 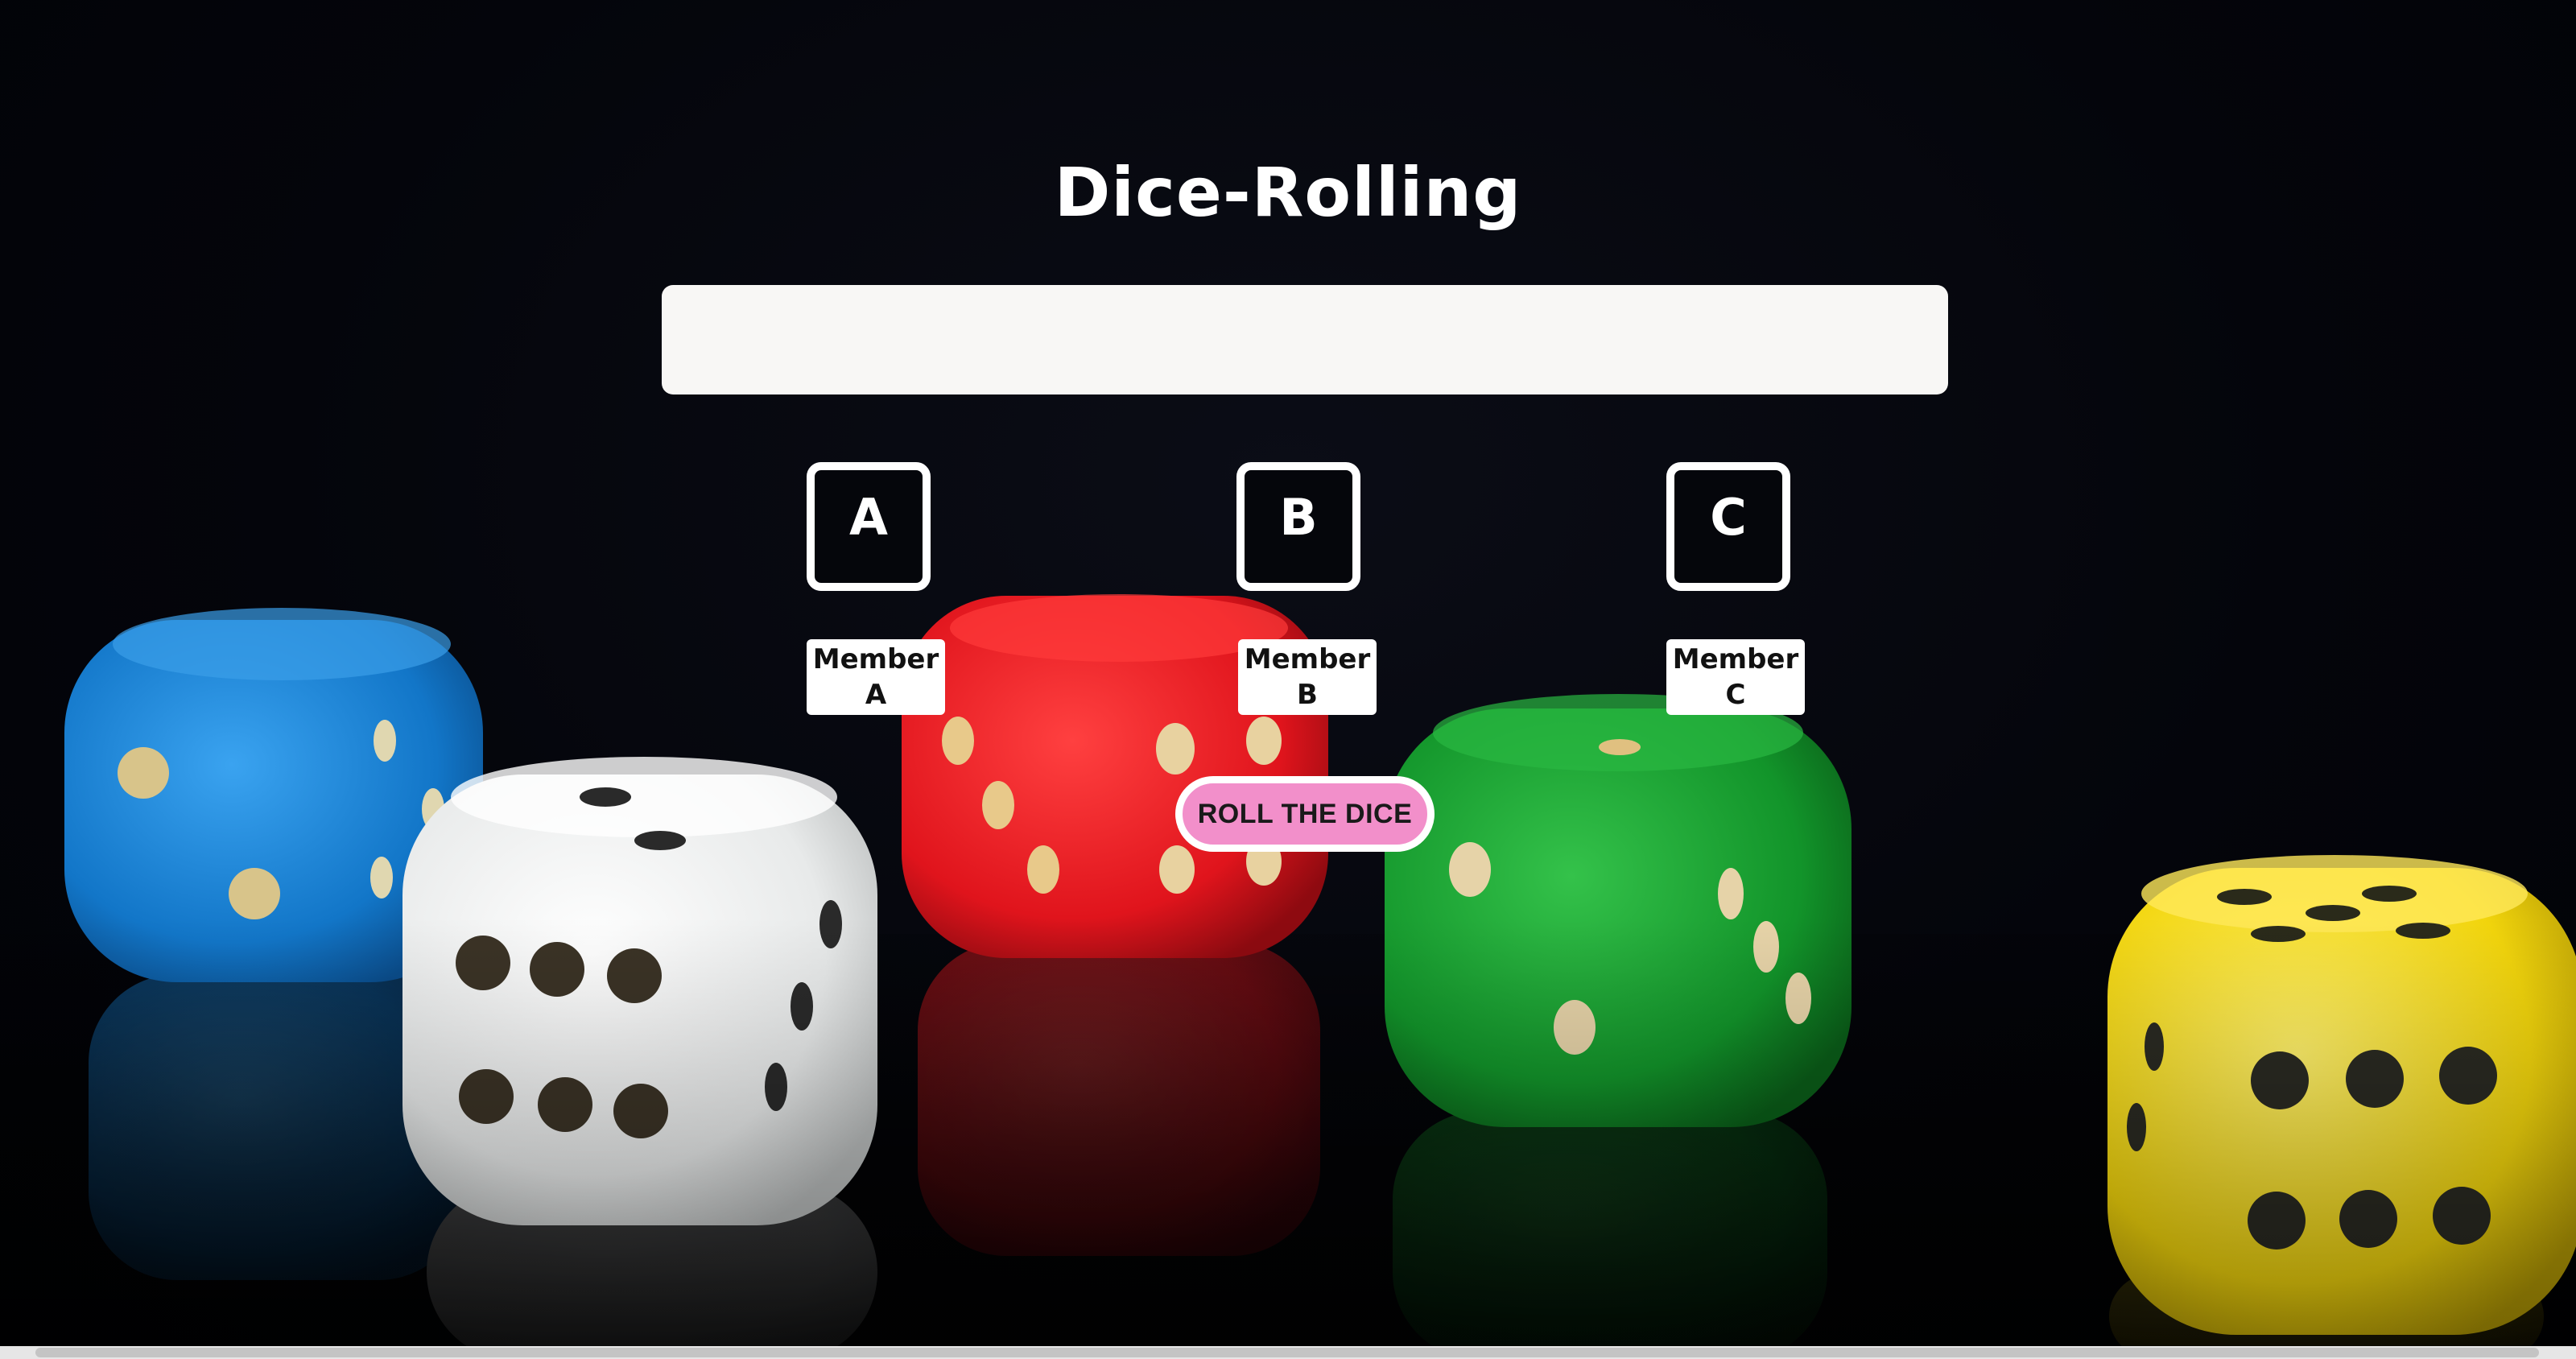 I want to click on die-a: A, so click(x=869, y=526).